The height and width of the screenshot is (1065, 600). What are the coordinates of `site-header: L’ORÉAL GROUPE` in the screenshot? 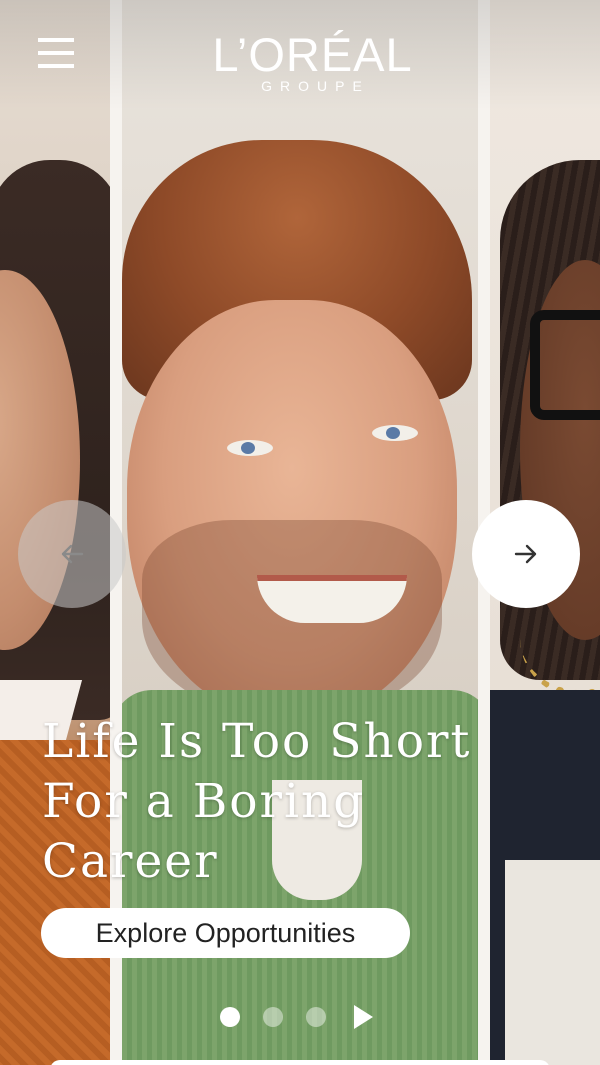 It's located at (300, 55).